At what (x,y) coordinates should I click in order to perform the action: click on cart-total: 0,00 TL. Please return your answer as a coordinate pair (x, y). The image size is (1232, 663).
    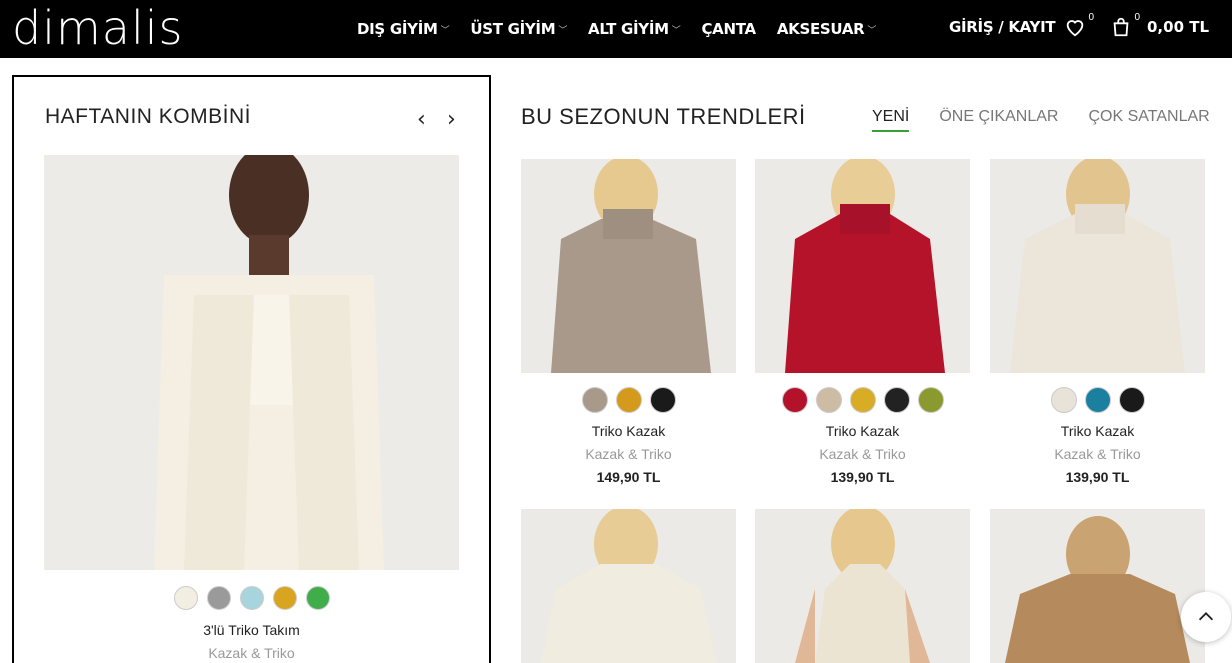
    Looking at the image, I should click on (1178, 27).